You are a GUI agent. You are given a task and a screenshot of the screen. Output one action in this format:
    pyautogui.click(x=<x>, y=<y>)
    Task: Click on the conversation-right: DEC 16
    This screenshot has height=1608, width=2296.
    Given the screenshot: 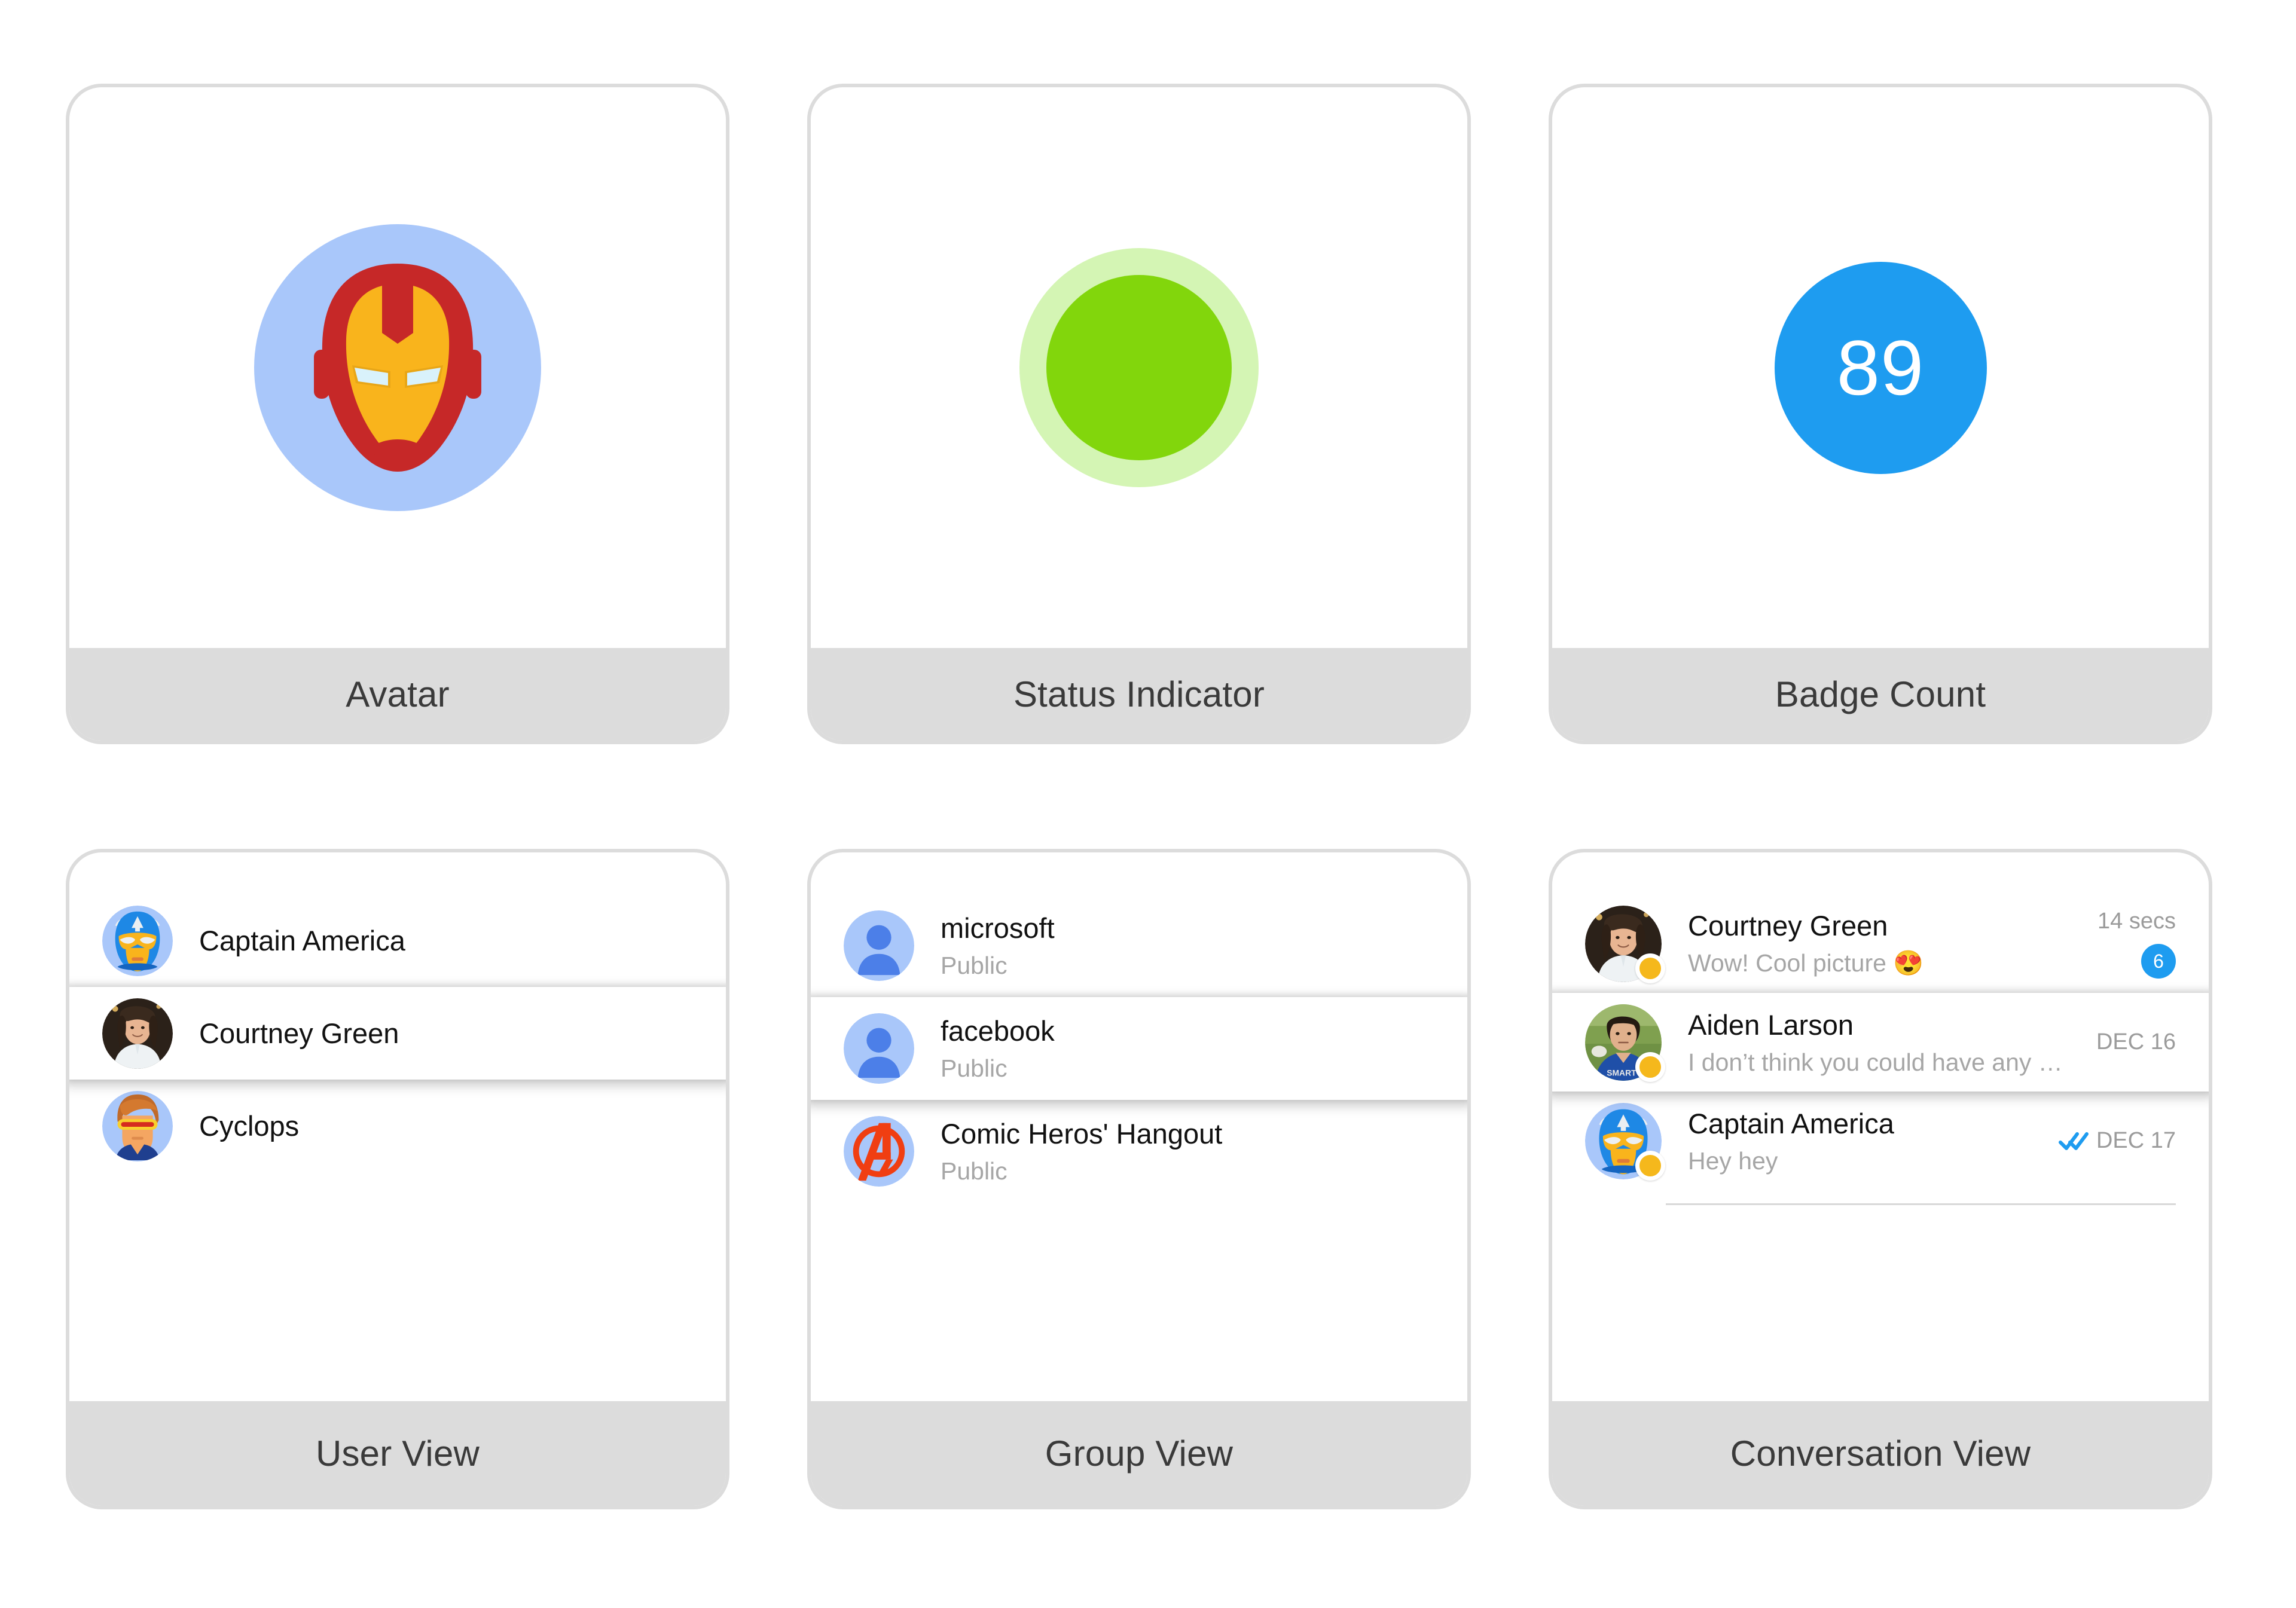 What is the action you would take?
    pyautogui.click(x=2129, y=1042)
    